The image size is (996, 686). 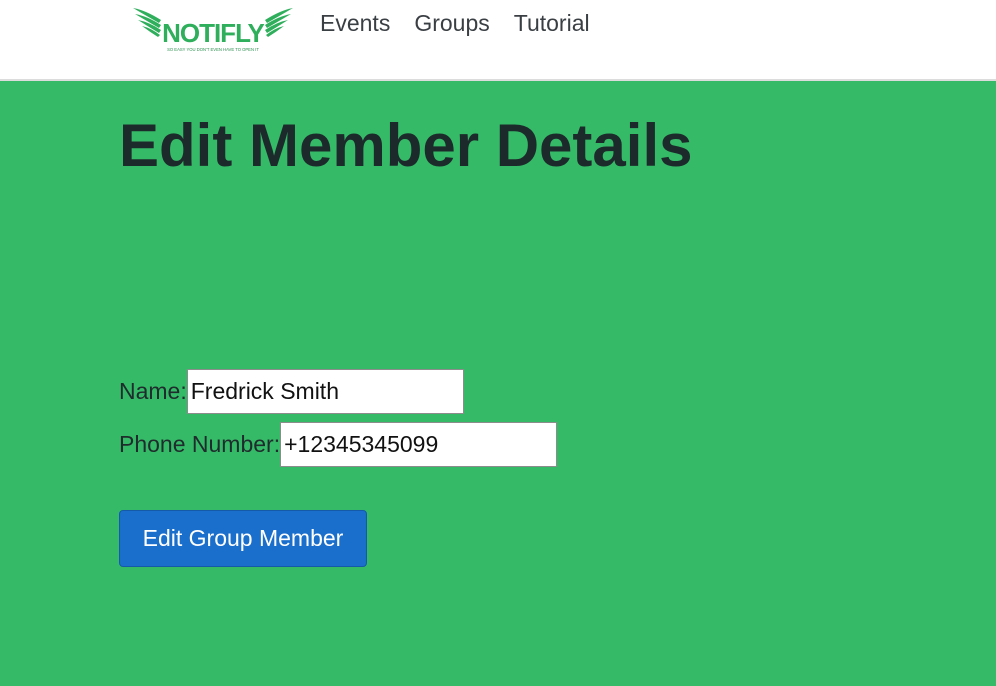 I want to click on nav-link-events: Events, so click(x=355, y=23).